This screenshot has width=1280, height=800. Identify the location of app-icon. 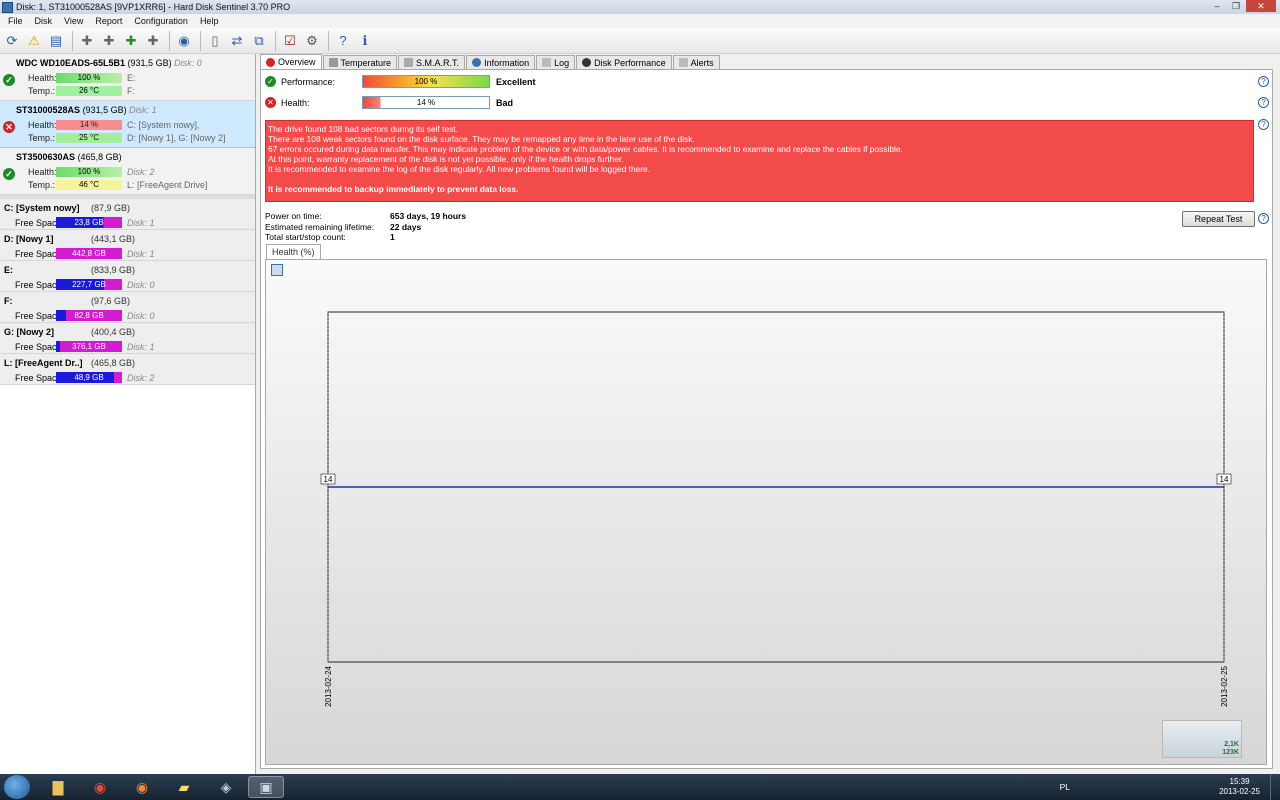
(7, 7).